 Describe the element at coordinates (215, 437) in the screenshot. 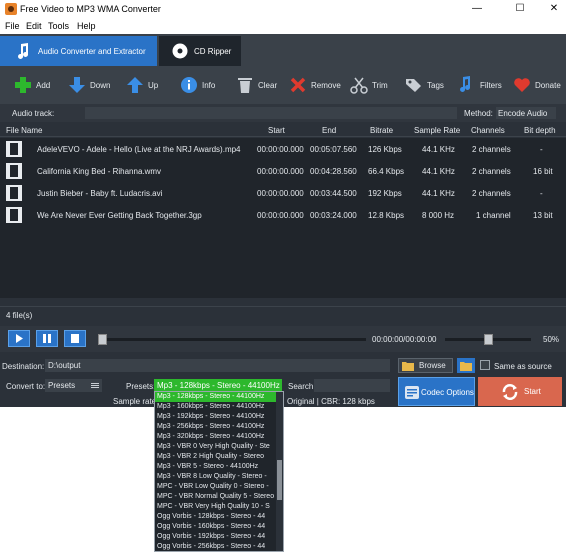

I see `preset-option: Mp3 - 320kbps - Stereo - 44100Hz` at that location.